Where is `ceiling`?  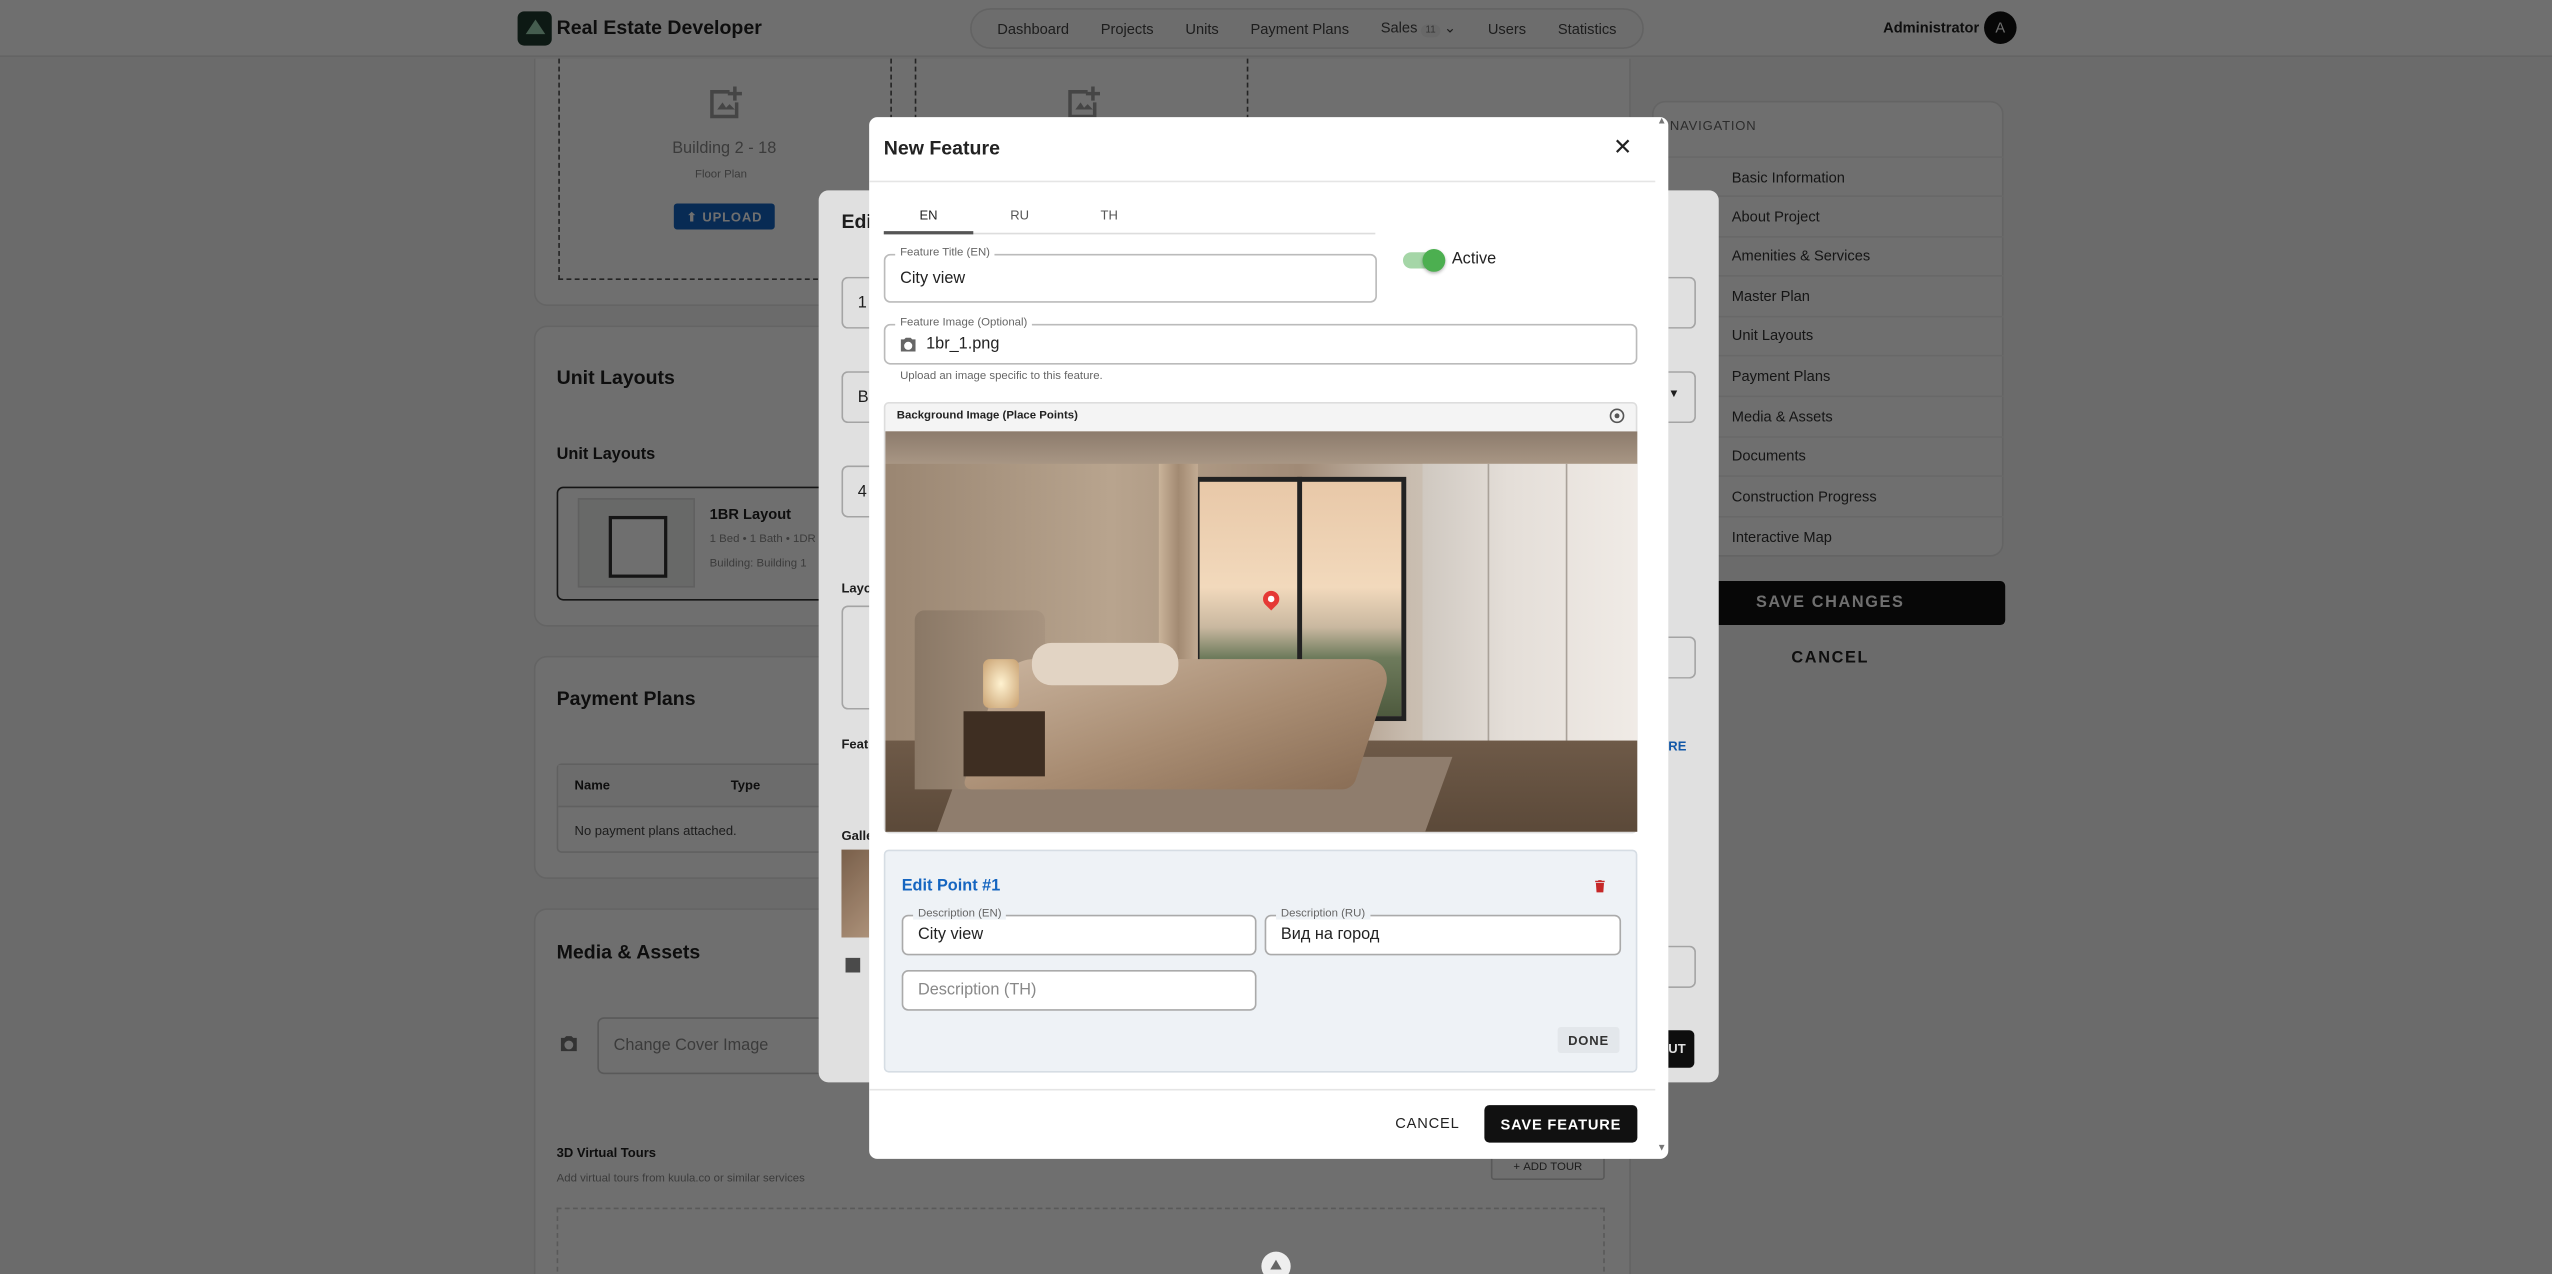
ceiling is located at coordinates (1261, 447).